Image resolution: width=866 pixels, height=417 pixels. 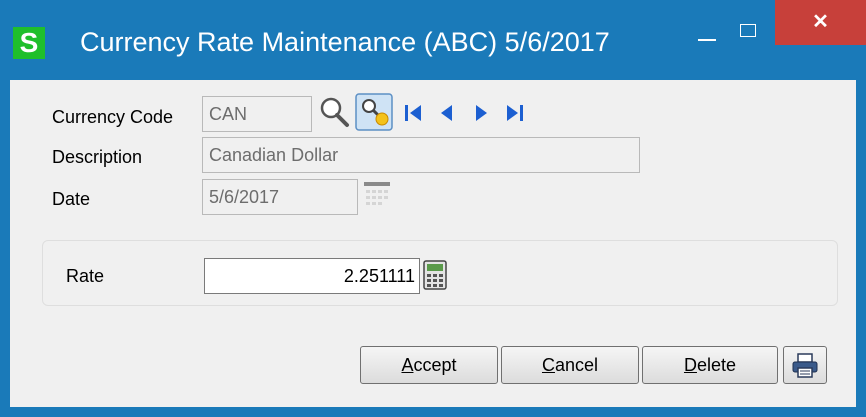 What do you see at coordinates (710, 38) in the screenshot?
I see `minimize-button` at bounding box center [710, 38].